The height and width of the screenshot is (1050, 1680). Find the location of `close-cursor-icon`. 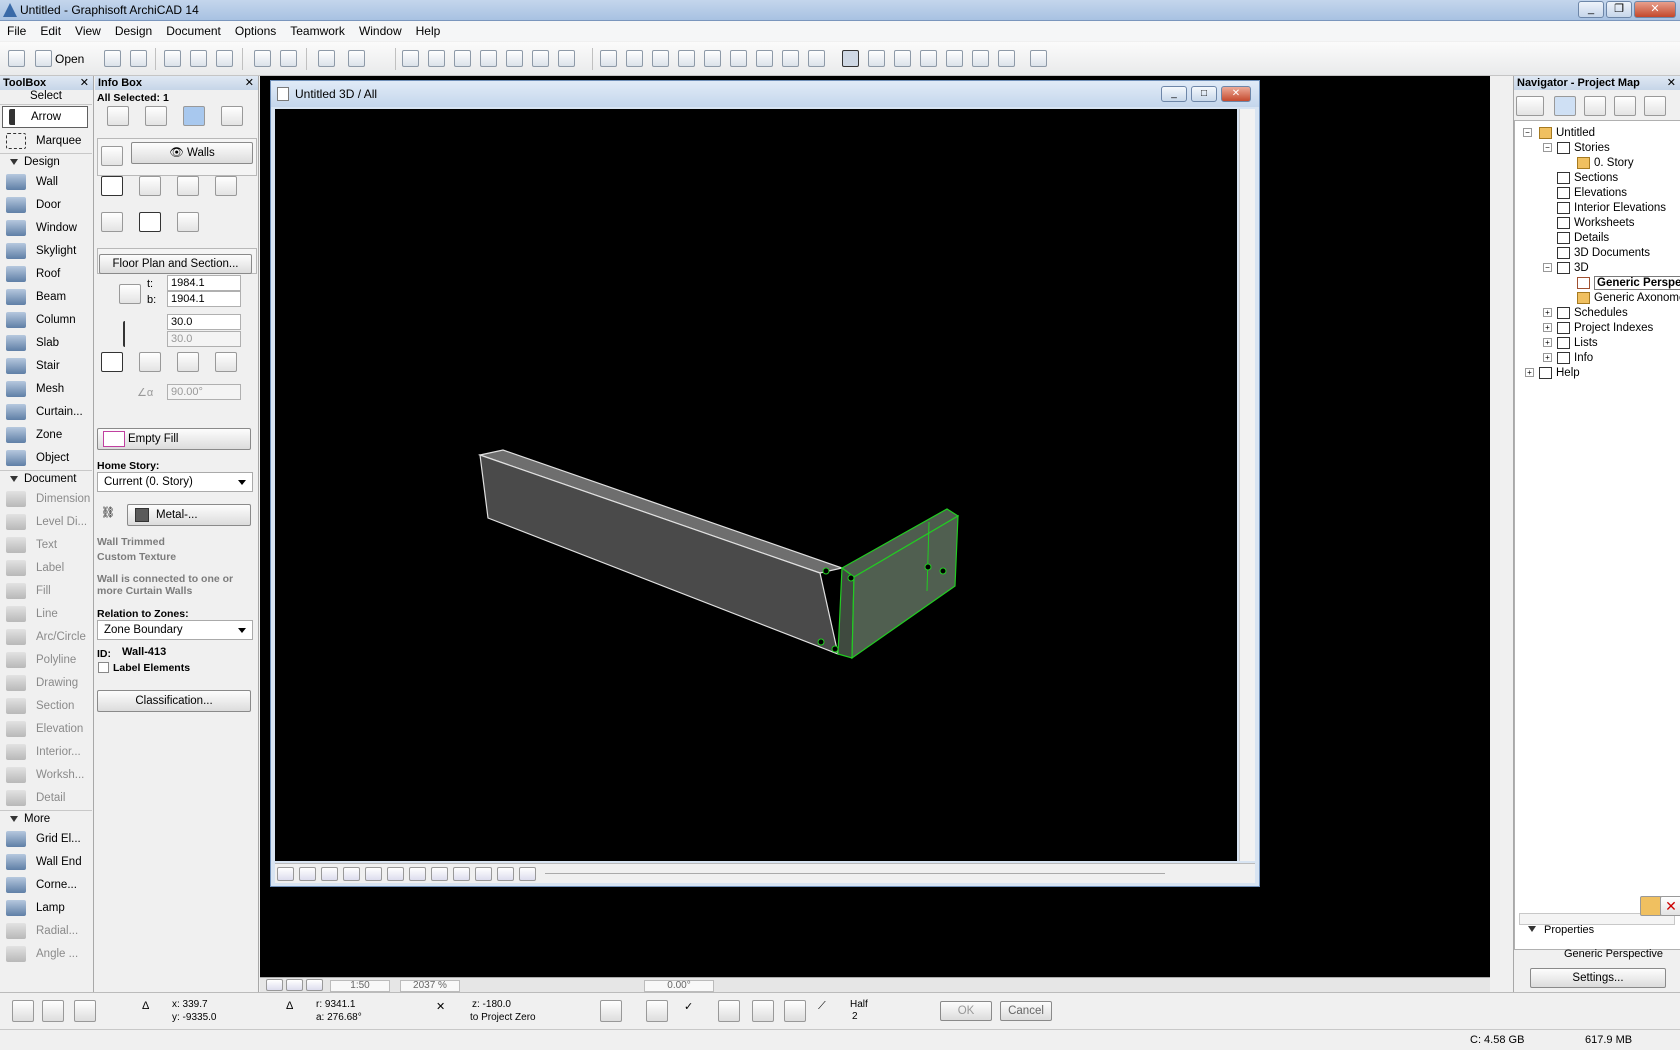

close-cursor-icon is located at coordinates (23, 1011).